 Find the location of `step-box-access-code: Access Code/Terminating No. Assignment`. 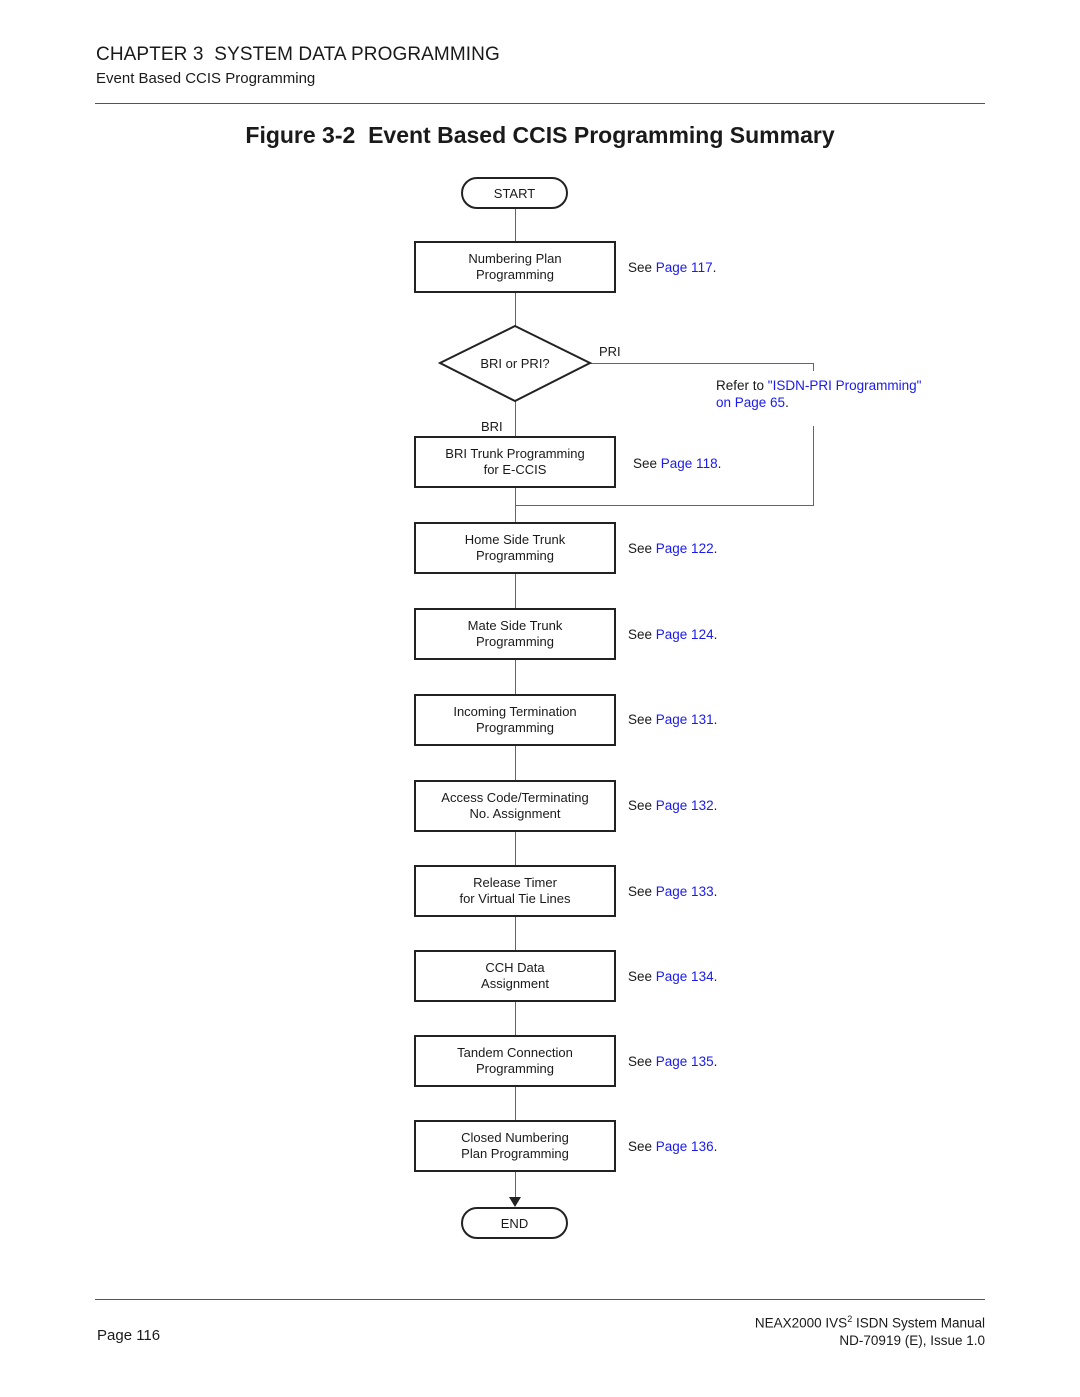

step-box-access-code: Access Code/Terminating No. Assignment is located at coordinates (515, 806).